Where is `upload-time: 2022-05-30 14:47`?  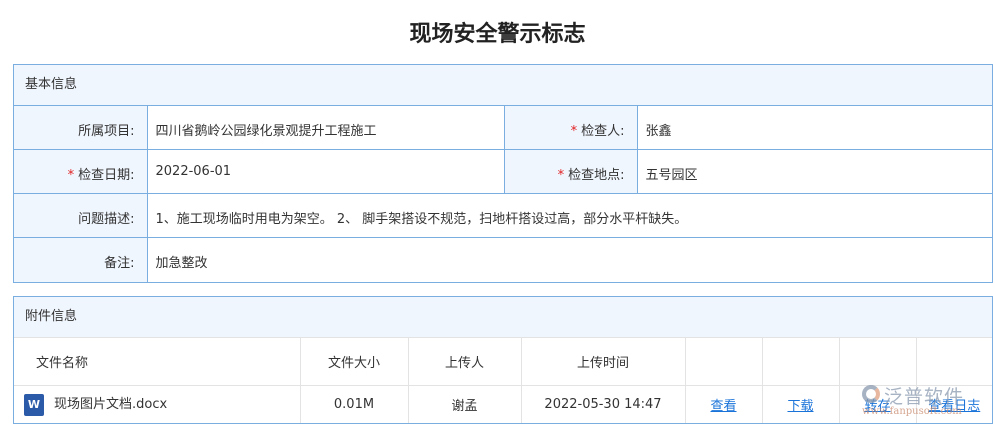 upload-time: 2022-05-30 14:47 is located at coordinates (603, 404).